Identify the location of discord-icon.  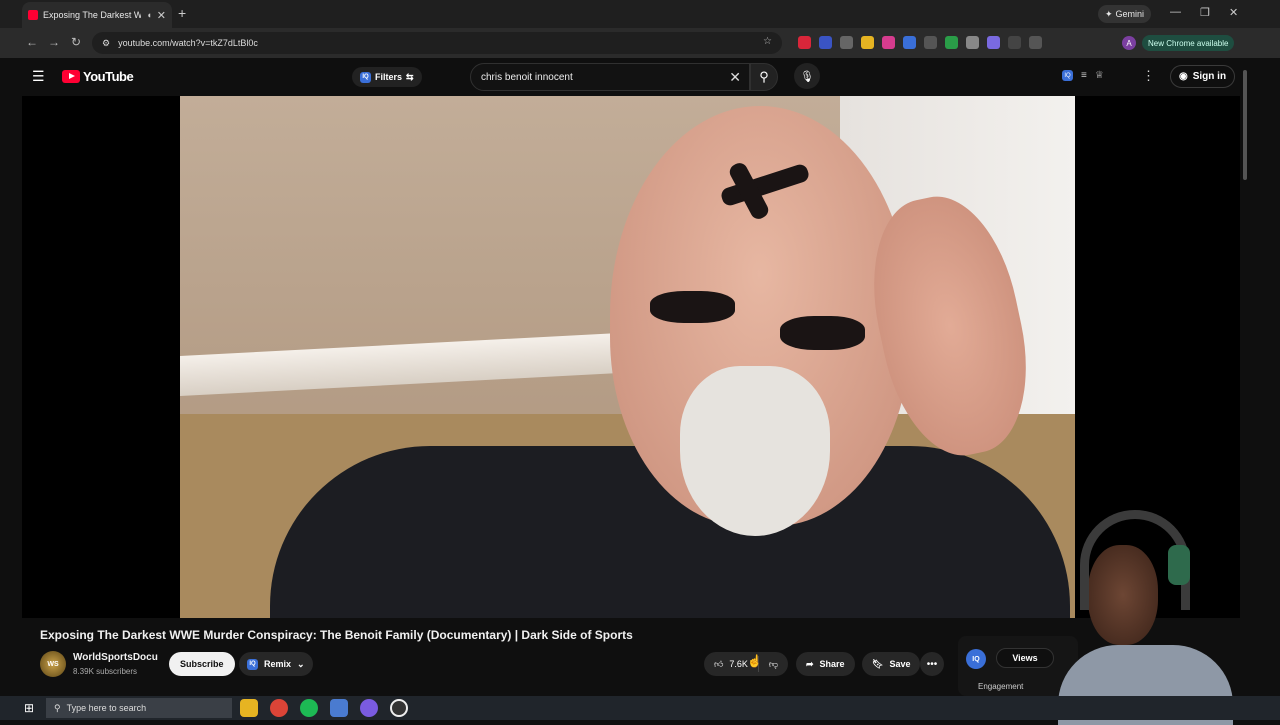
(369, 708).